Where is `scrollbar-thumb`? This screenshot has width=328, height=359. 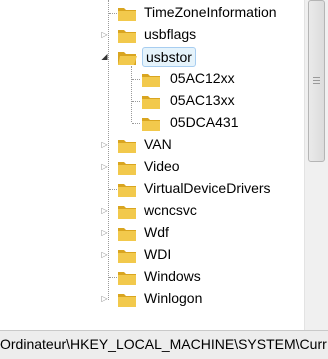 scrollbar-thumb is located at coordinates (316, 81).